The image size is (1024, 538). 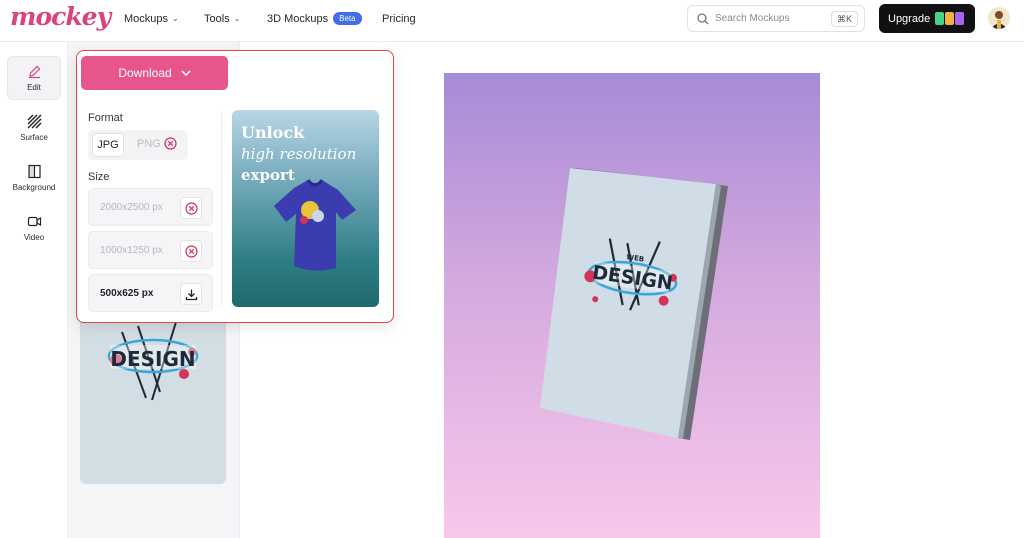 I want to click on sidebar-item-surface: Surface, so click(x=34, y=128).